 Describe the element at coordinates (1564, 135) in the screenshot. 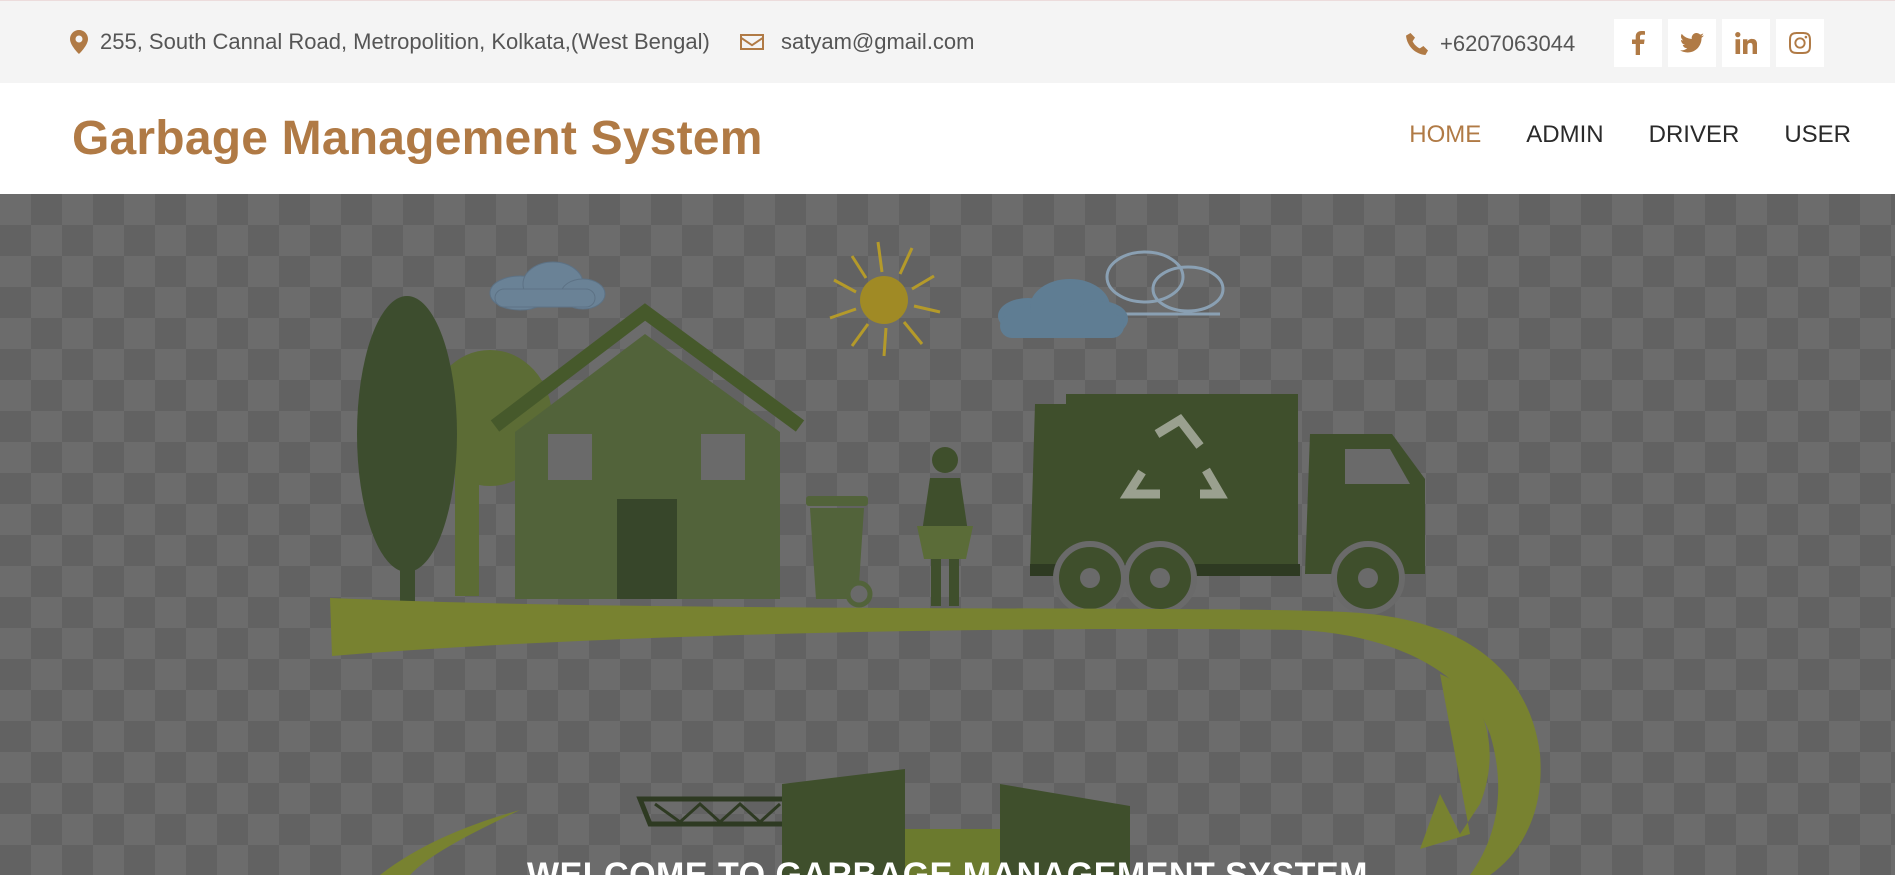

I see `nav-admin: ADMIN` at that location.